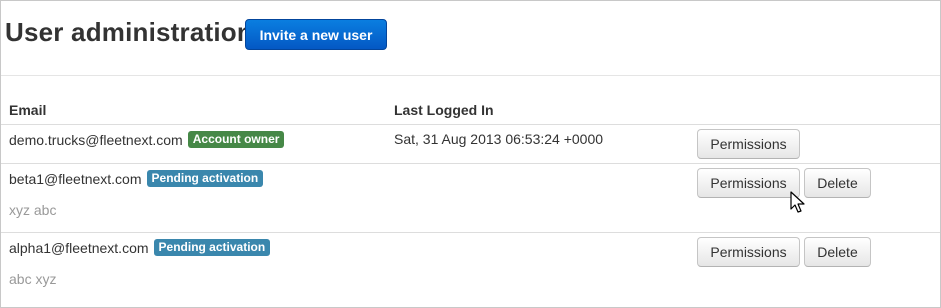 This screenshot has width=941, height=308. What do you see at coordinates (33, 210) in the screenshot?
I see `user-note: xyz abc` at bounding box center [33, 210].